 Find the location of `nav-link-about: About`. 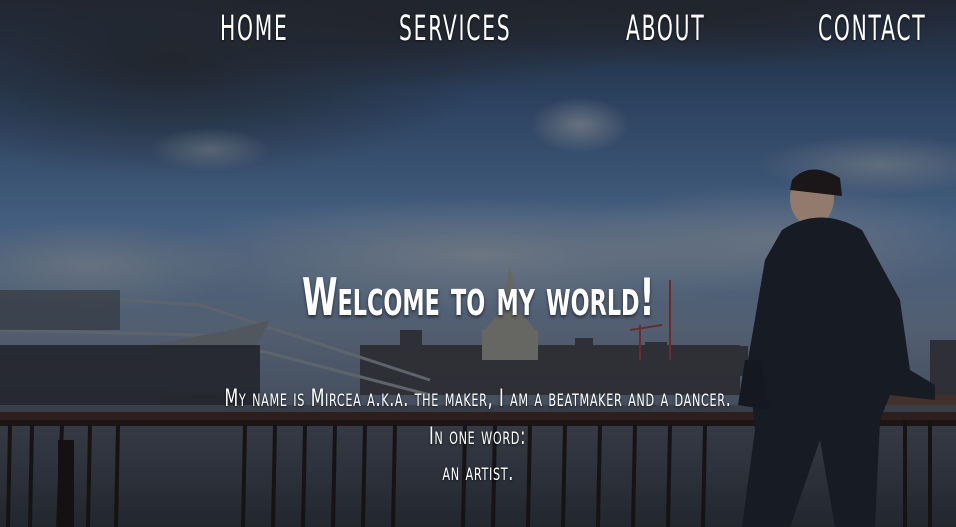

nav-link-about: About is located at coordinates (665, 29).